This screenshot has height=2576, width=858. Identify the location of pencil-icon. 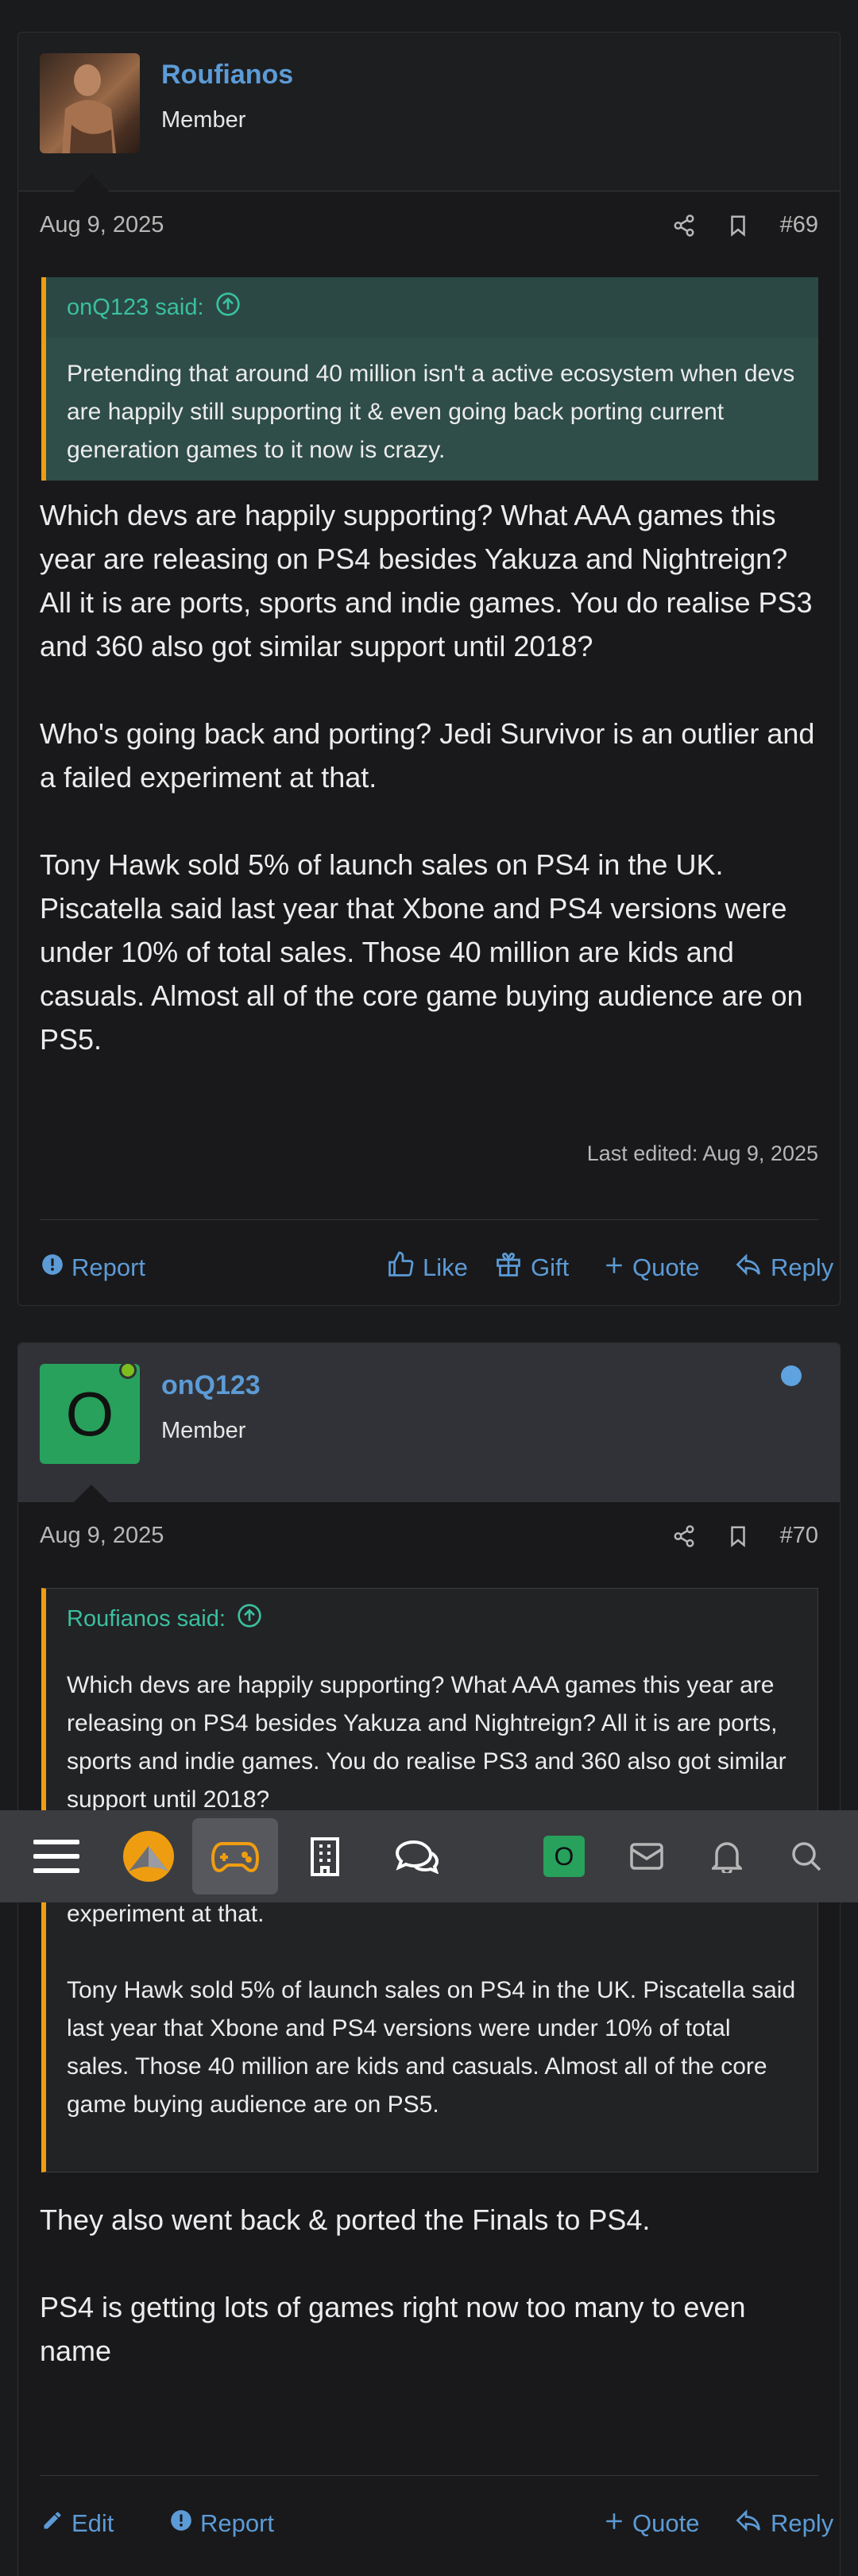
(52, 2523).